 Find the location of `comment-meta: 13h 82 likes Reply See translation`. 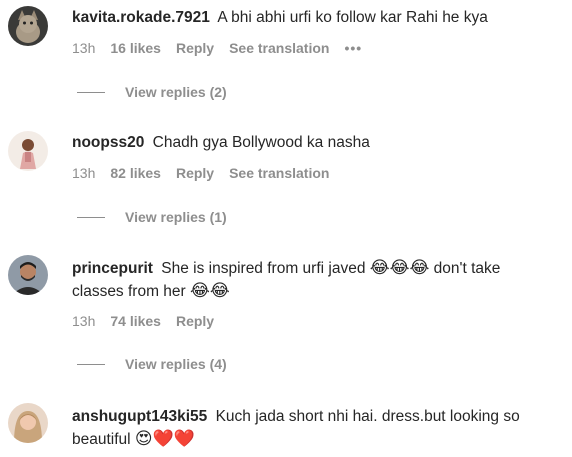

comment-meta: 13h 82 likes Reply See translation is located at coordinates (208, 173).